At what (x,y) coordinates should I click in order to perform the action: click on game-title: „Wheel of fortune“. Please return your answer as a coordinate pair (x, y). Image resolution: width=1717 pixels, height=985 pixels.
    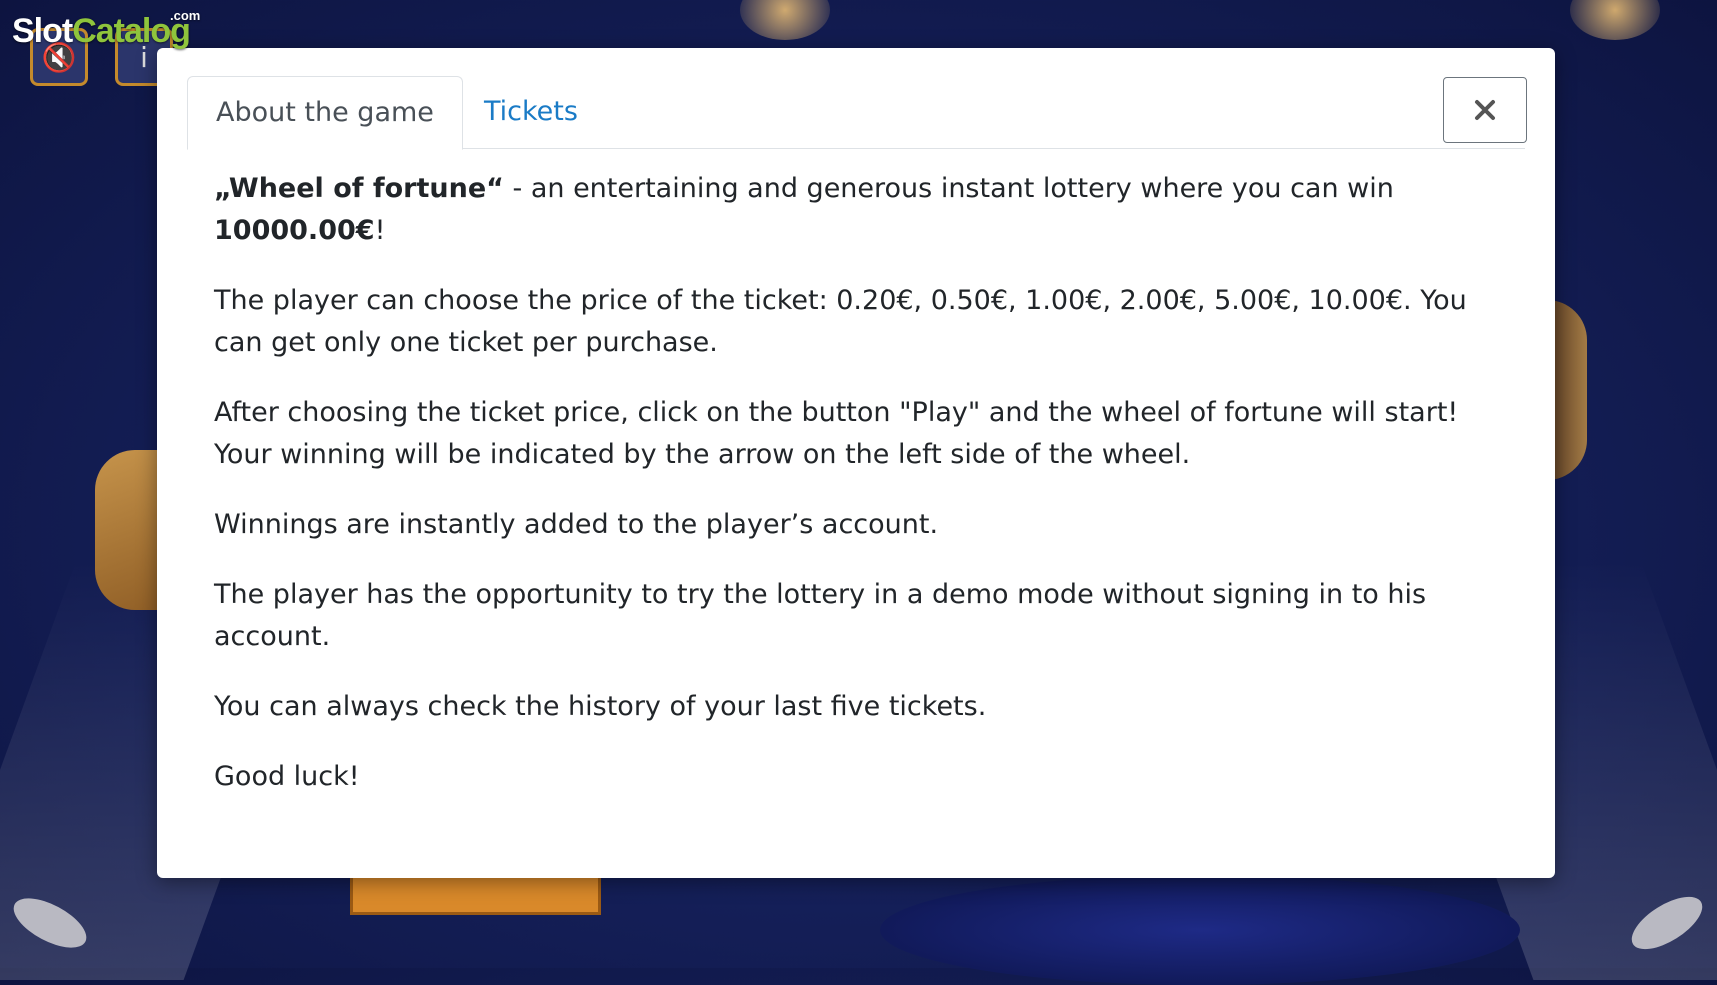
    Looking at the image, I should click on (359, 188).